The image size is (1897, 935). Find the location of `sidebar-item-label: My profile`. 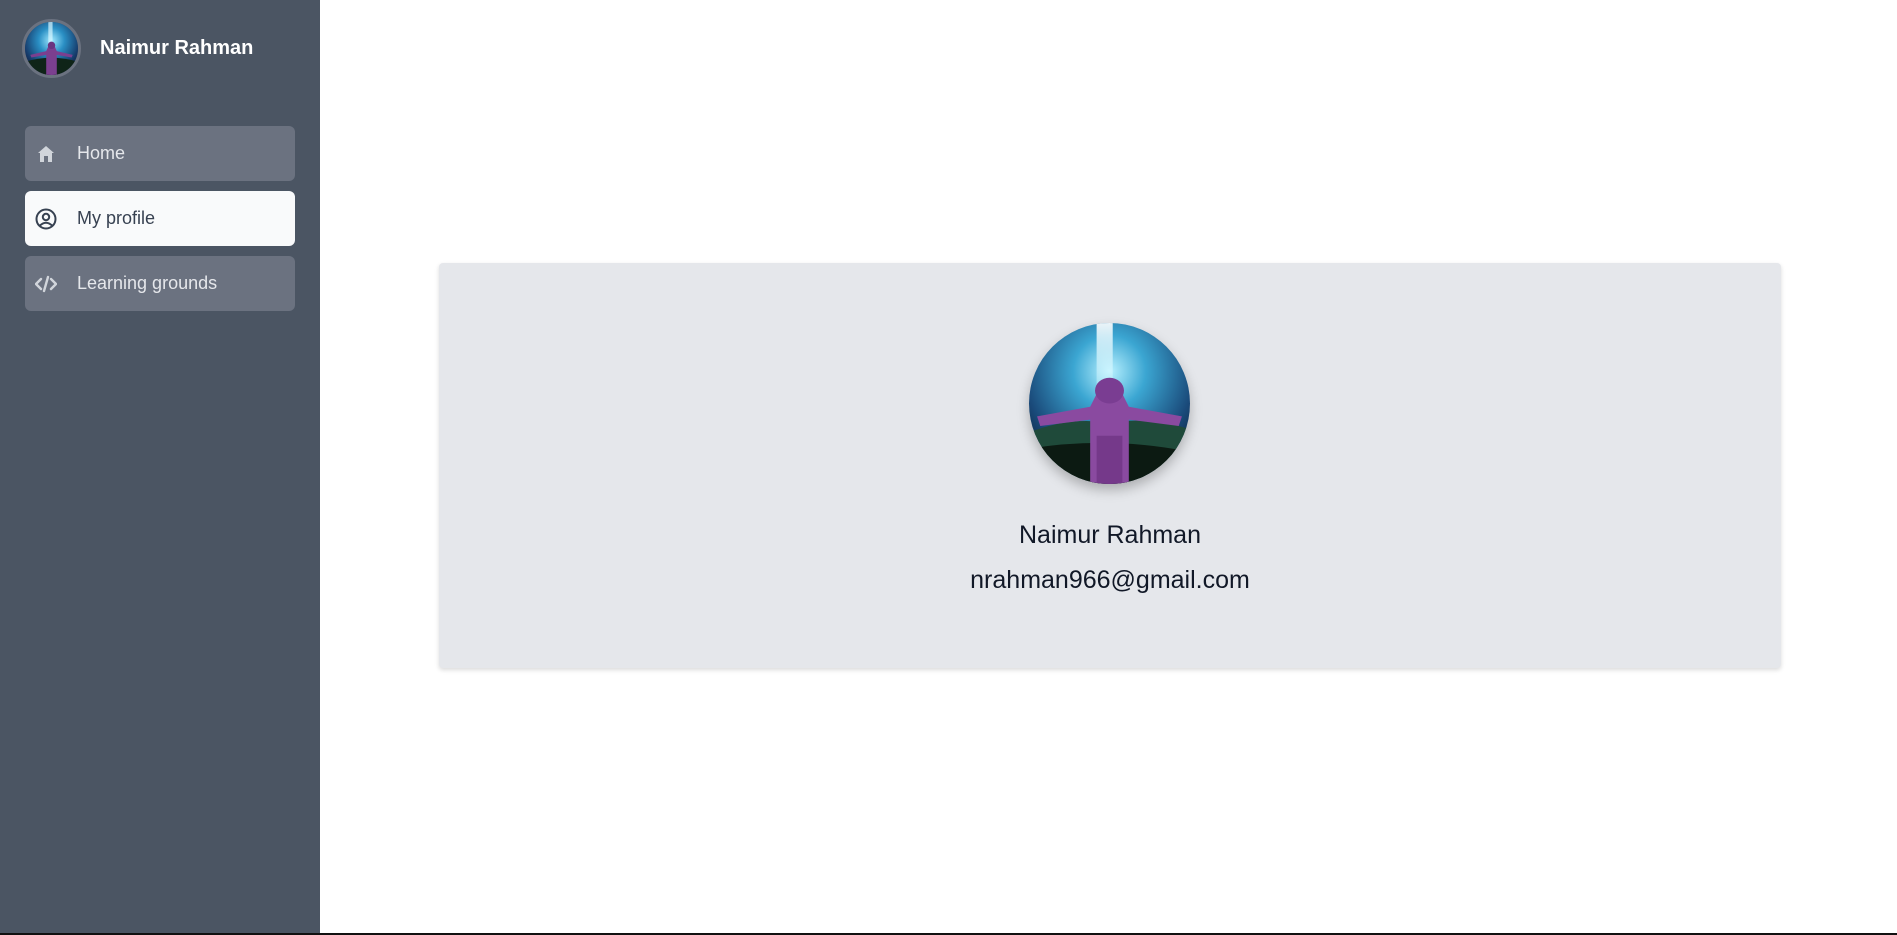

sidebar-item-label: My profile is located at coordinates (116, 218).